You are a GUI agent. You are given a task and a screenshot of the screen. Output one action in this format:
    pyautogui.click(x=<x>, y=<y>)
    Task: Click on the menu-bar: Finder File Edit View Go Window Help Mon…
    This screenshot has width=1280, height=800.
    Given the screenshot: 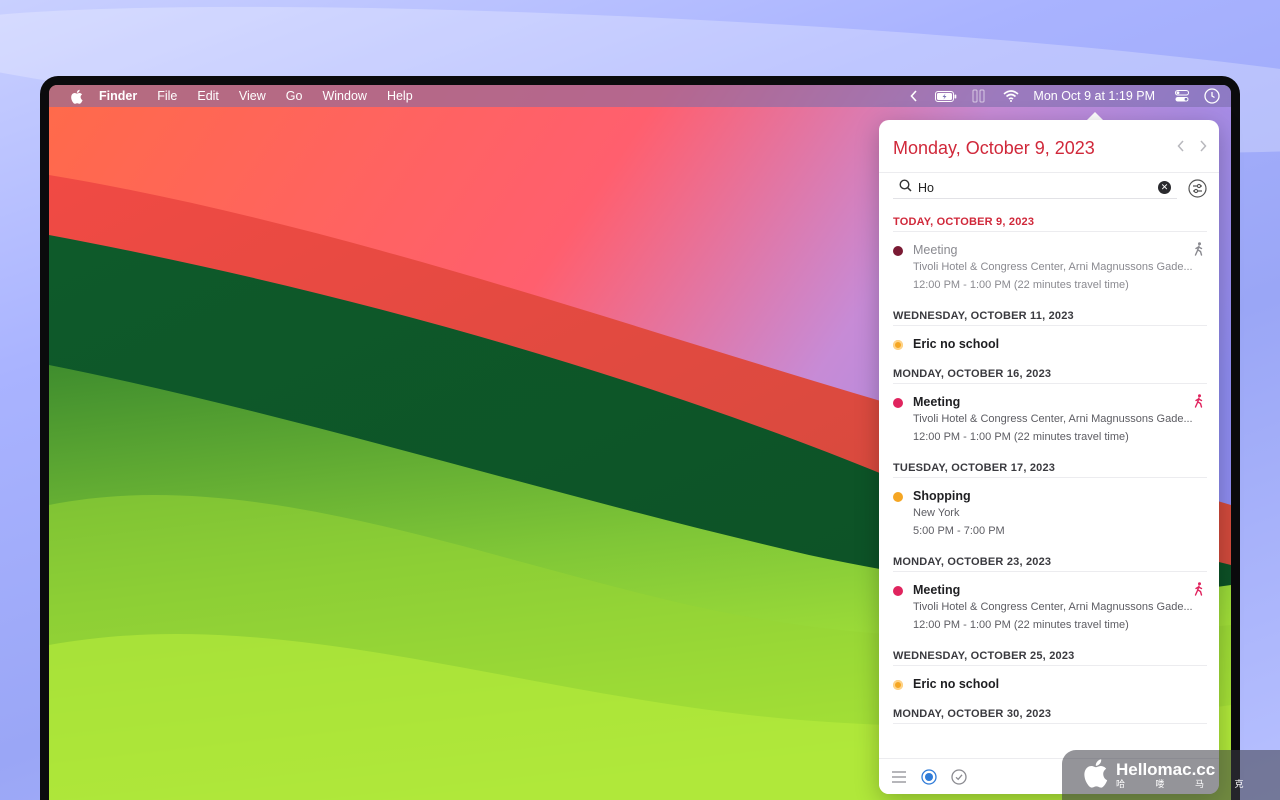 What is the action you would take?
    pyautogui.click(x=640, y=96)
    